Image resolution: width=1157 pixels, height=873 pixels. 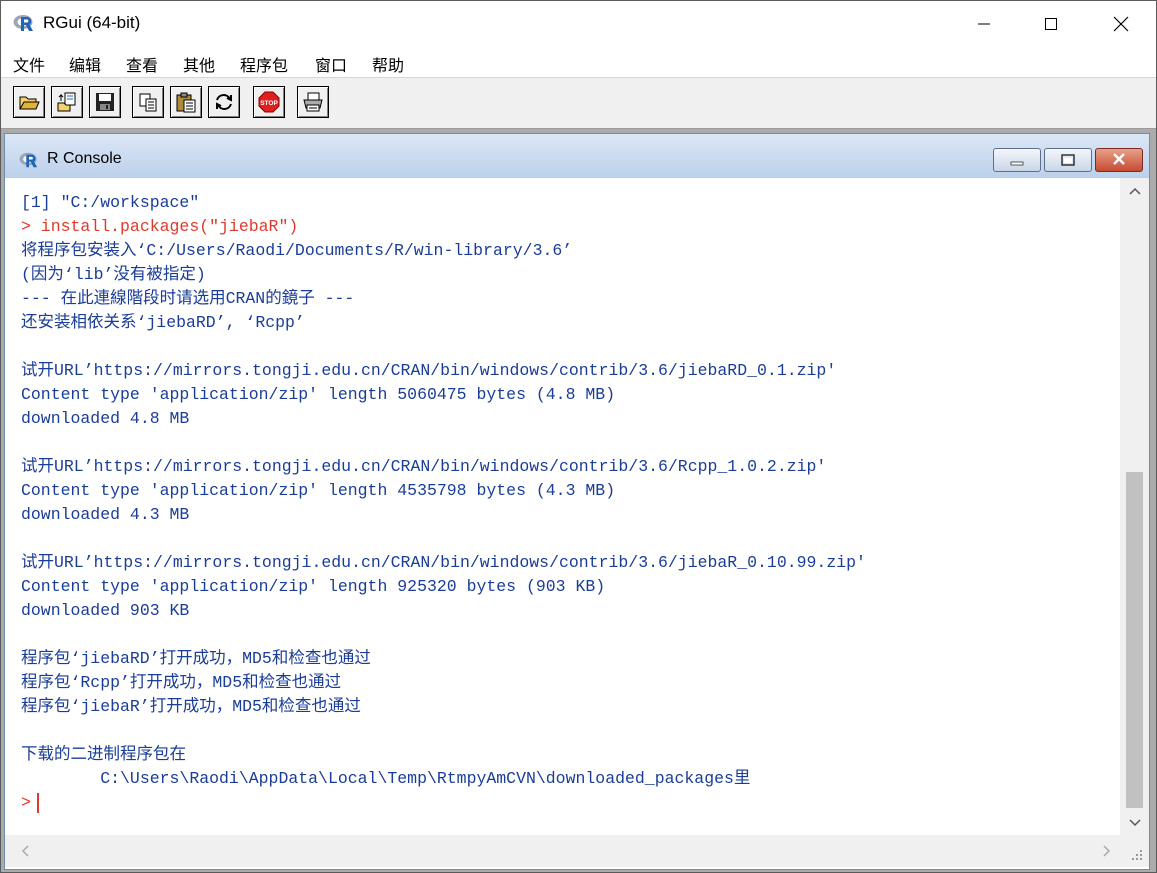 I want to click on text-caret, so click(x=37, y=802).